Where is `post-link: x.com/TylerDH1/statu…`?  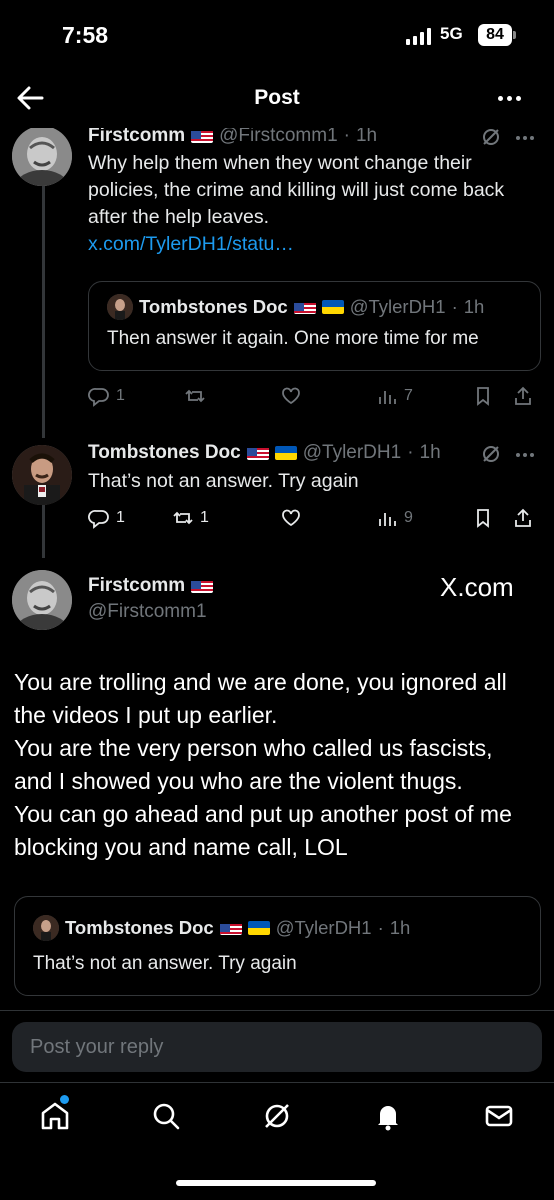
post-link: x.com/TylerDH1/statu… is located at coordinates (191, 244).